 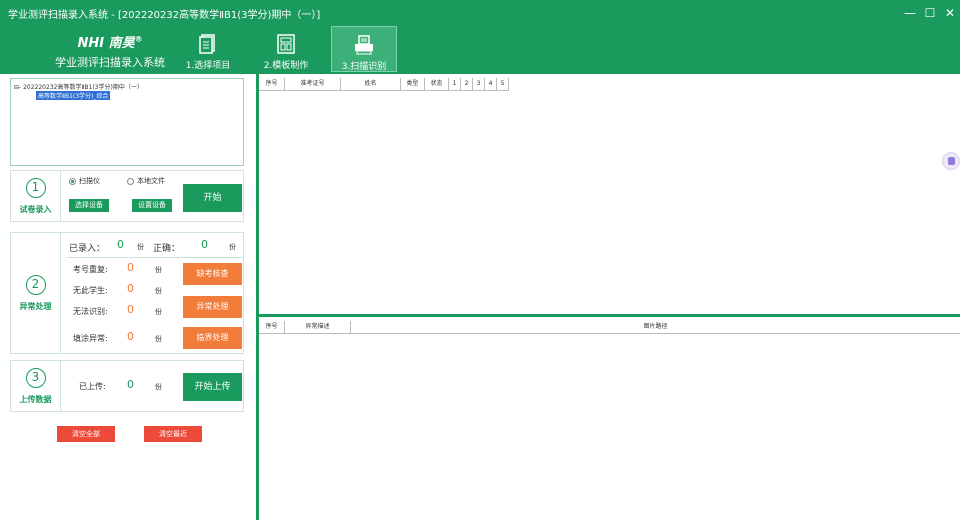 I want to click on scanner-icon, so click(x=364, y=45).